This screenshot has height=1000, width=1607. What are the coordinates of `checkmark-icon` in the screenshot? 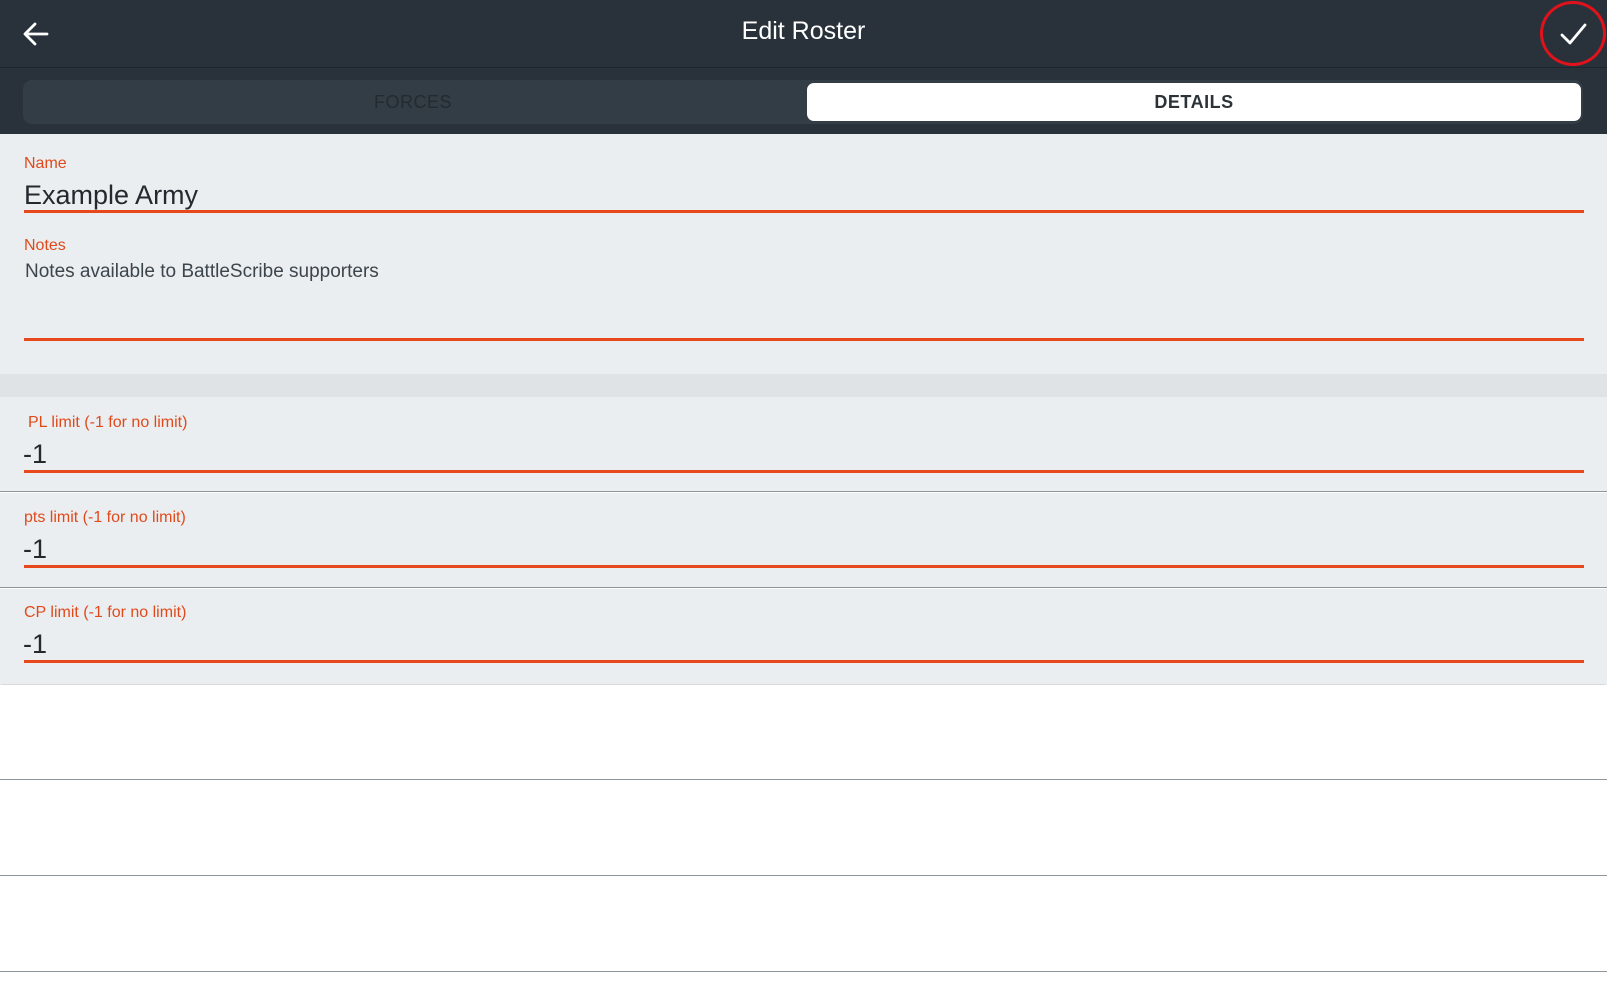 It's located at (1573, 33).